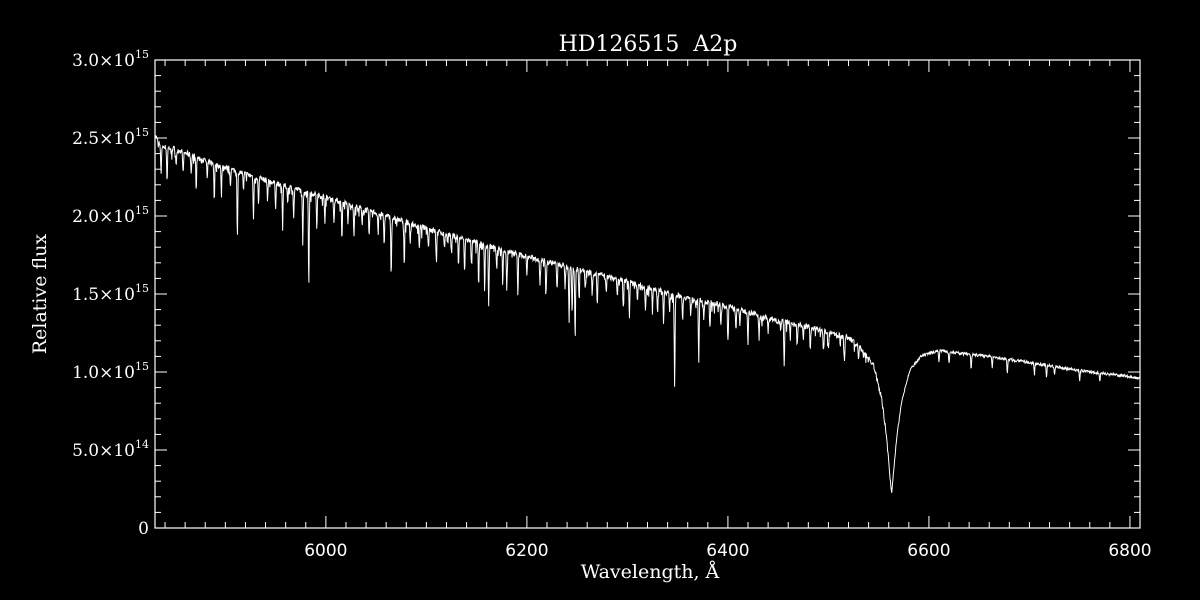 Image resolution: width=1200 pixels, height=600 pixels. What do you see at coordinates (110, 215) in the screenshot?
I see `y-tick-label: 2.0×1015` at bounding box center [110, 215].